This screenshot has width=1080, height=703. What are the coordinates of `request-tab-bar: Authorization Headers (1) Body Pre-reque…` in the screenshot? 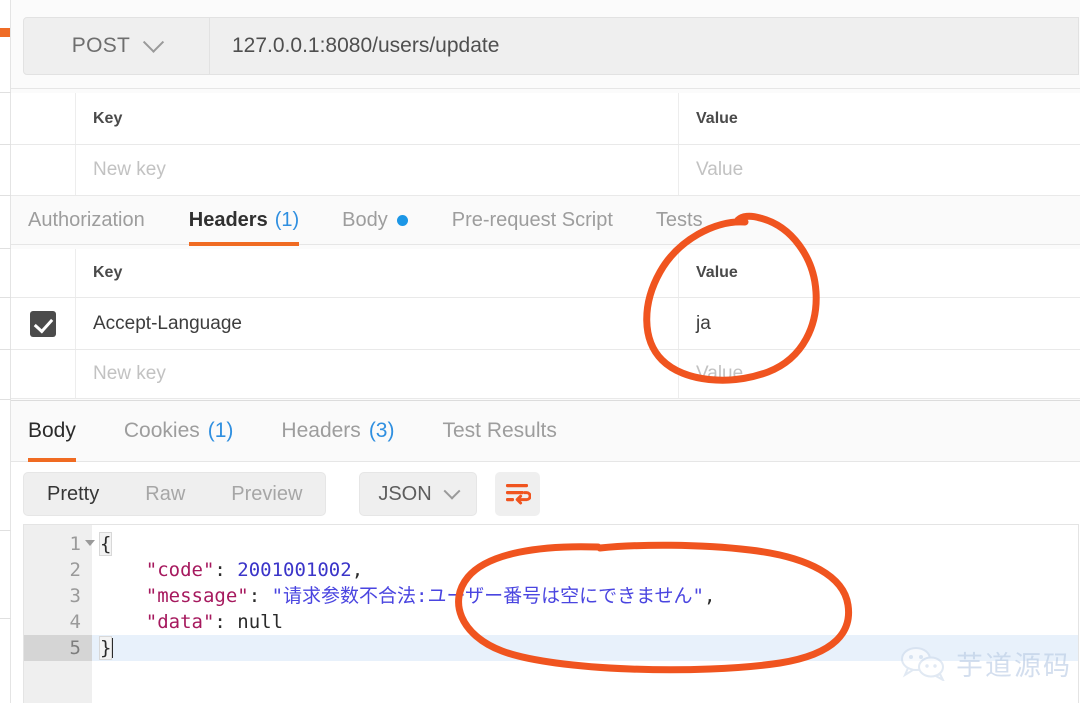 It's located at (545, 221).